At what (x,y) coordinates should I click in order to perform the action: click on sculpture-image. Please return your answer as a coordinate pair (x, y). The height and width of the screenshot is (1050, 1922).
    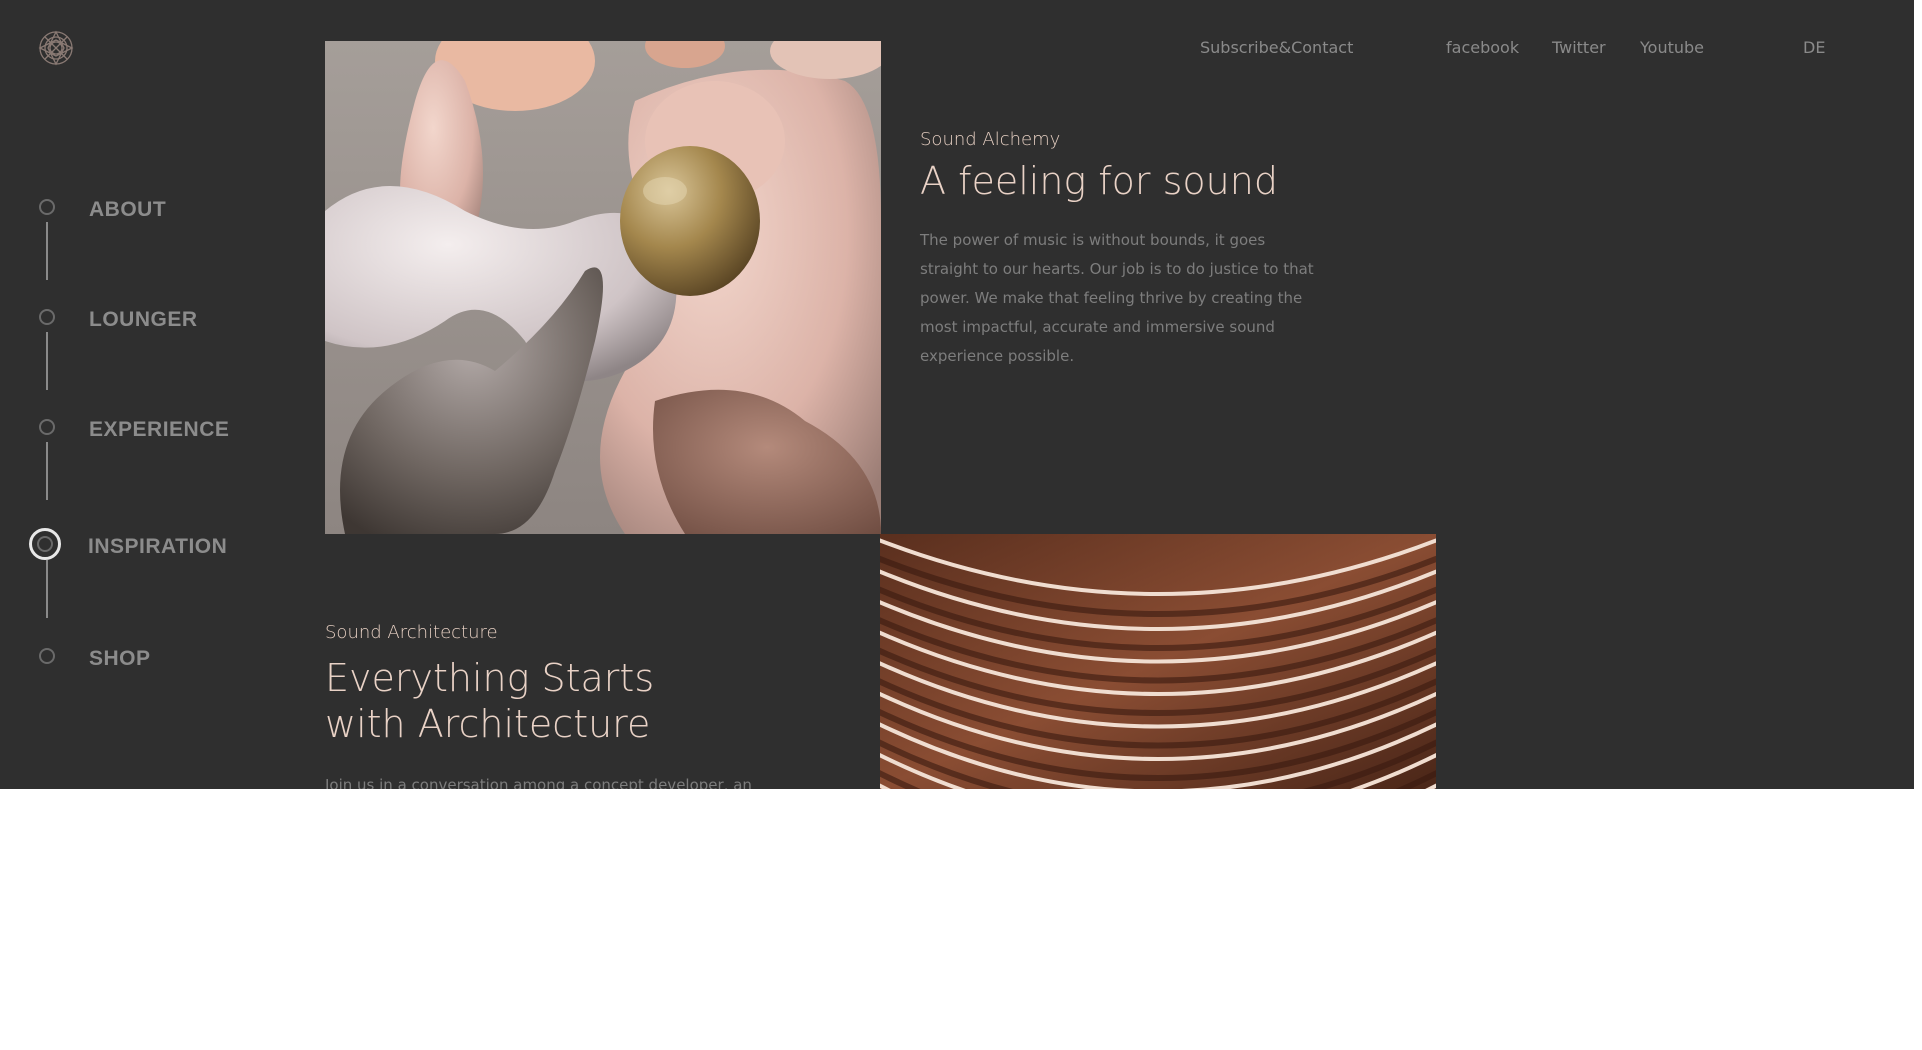
    Looking at the image, I should click on (603, 287).